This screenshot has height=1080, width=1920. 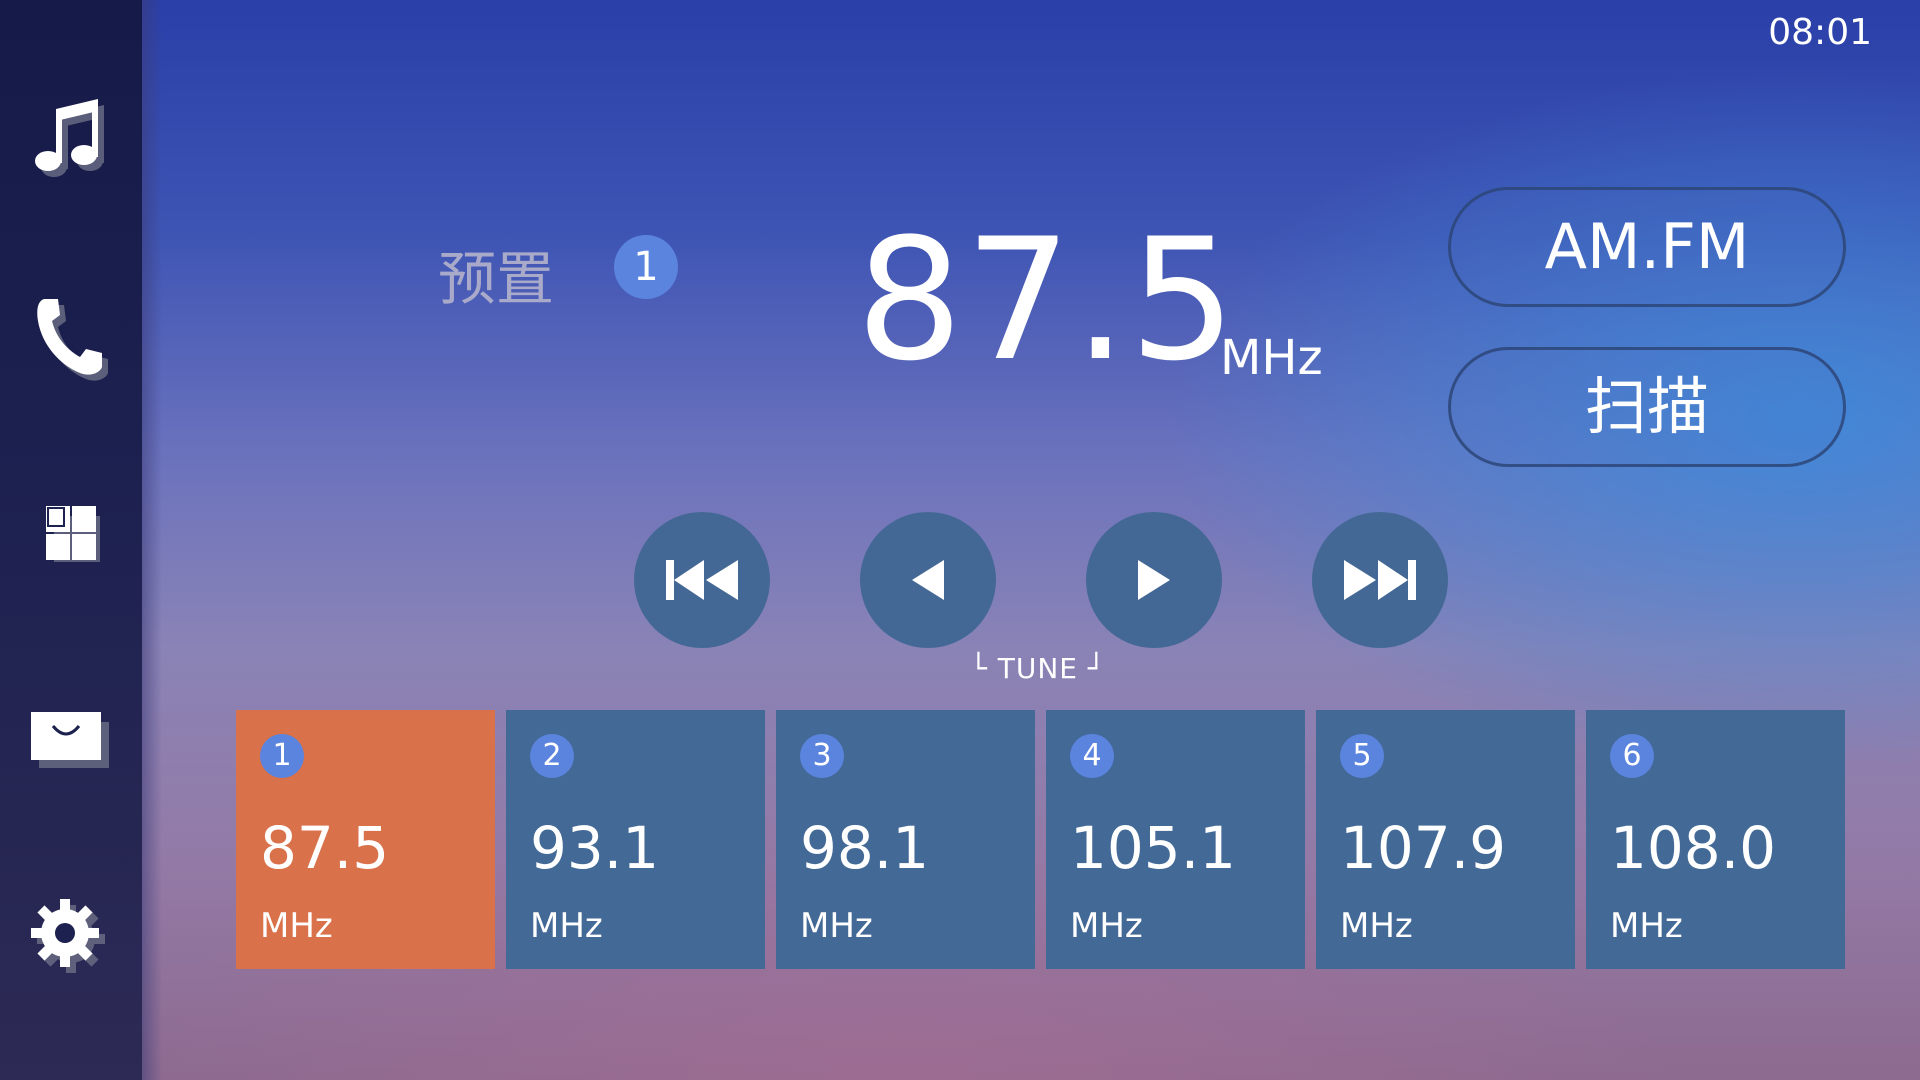 I want to click on preset-frequency: 98.1, so click(x=865, y=848).